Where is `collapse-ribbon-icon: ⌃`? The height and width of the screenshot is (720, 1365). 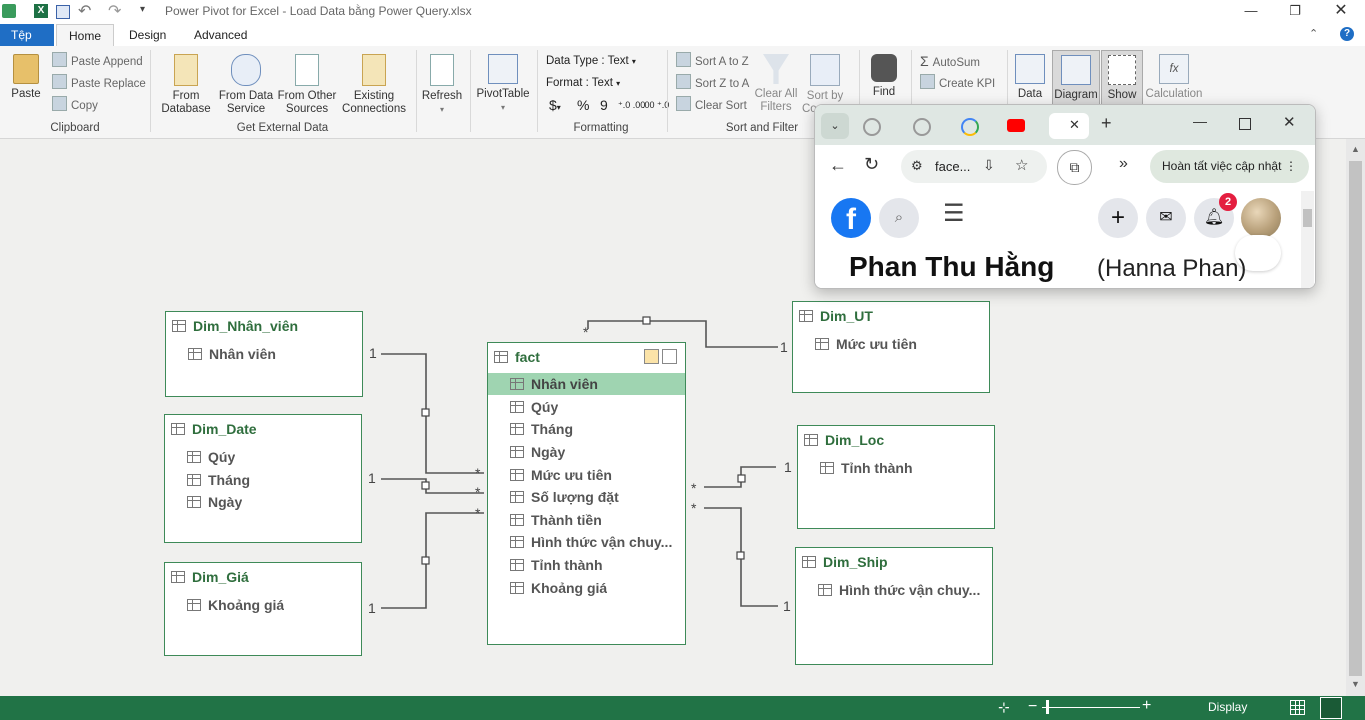 collapse-ribbon-icon: ⌃ is located at coordinates (1313, 33).